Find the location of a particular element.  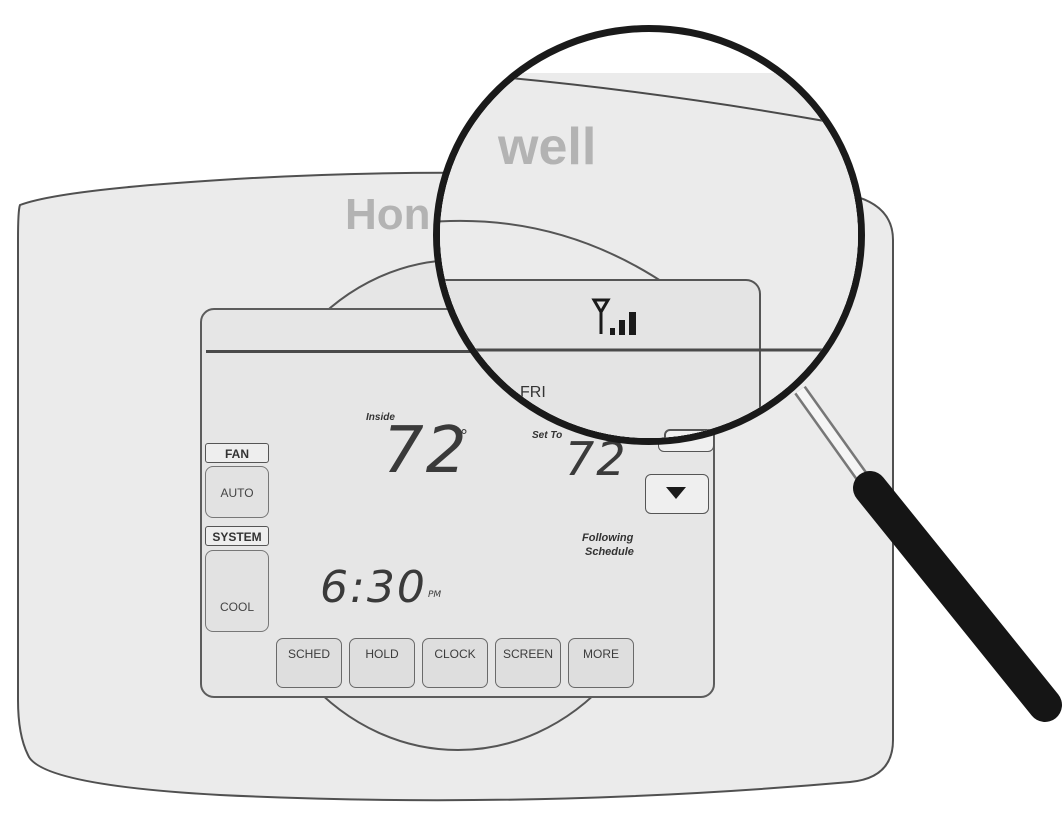

more-button: MORE is located at coordinates (601, 663).